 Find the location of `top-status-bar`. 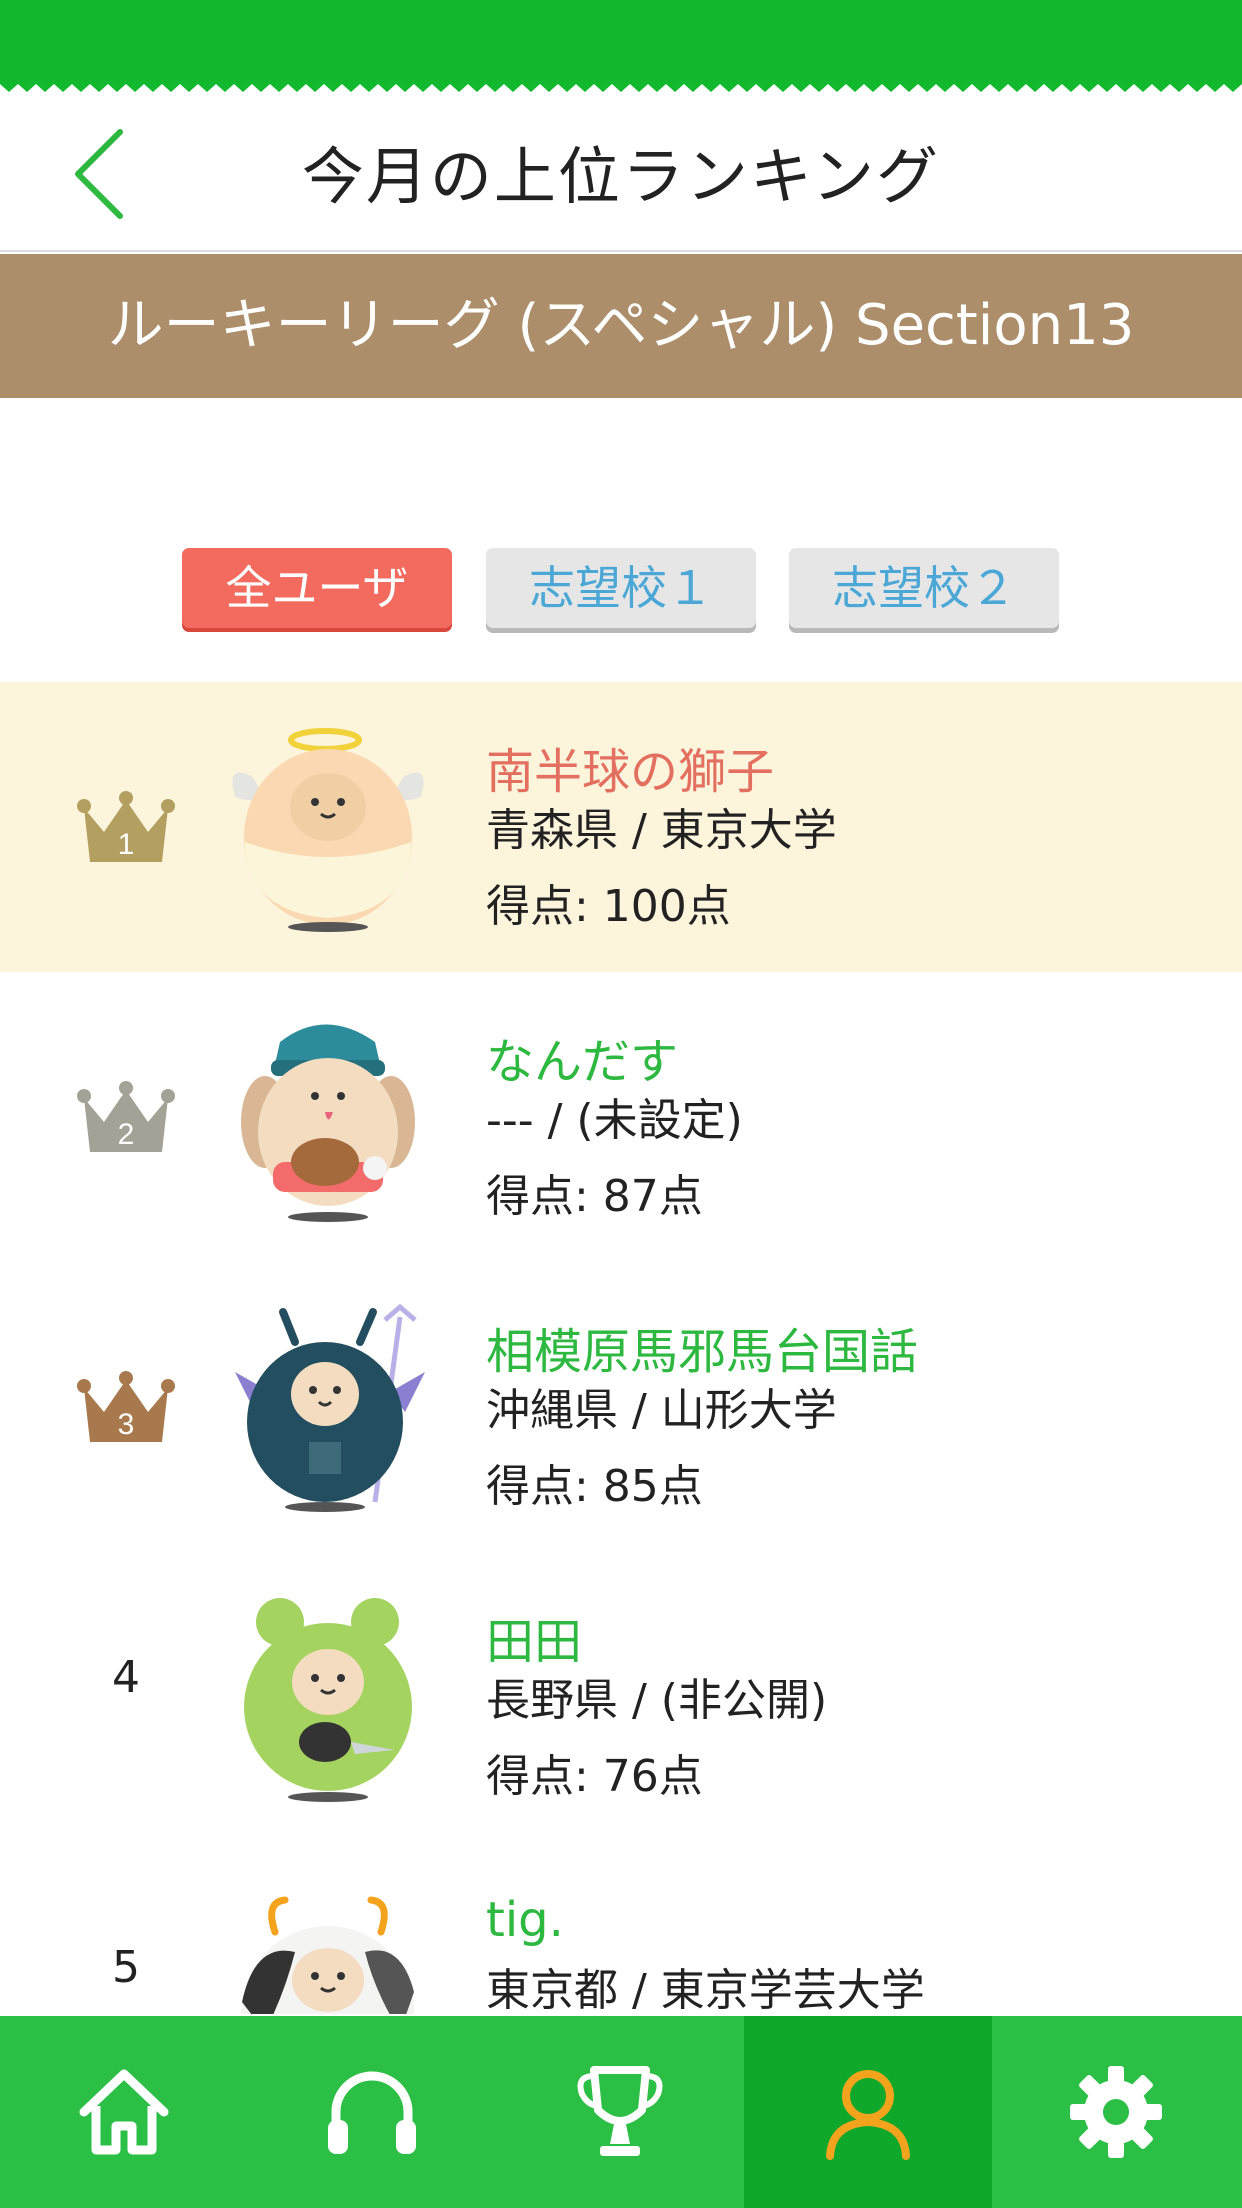

top-status-bar is located at coordinates (621, 42).